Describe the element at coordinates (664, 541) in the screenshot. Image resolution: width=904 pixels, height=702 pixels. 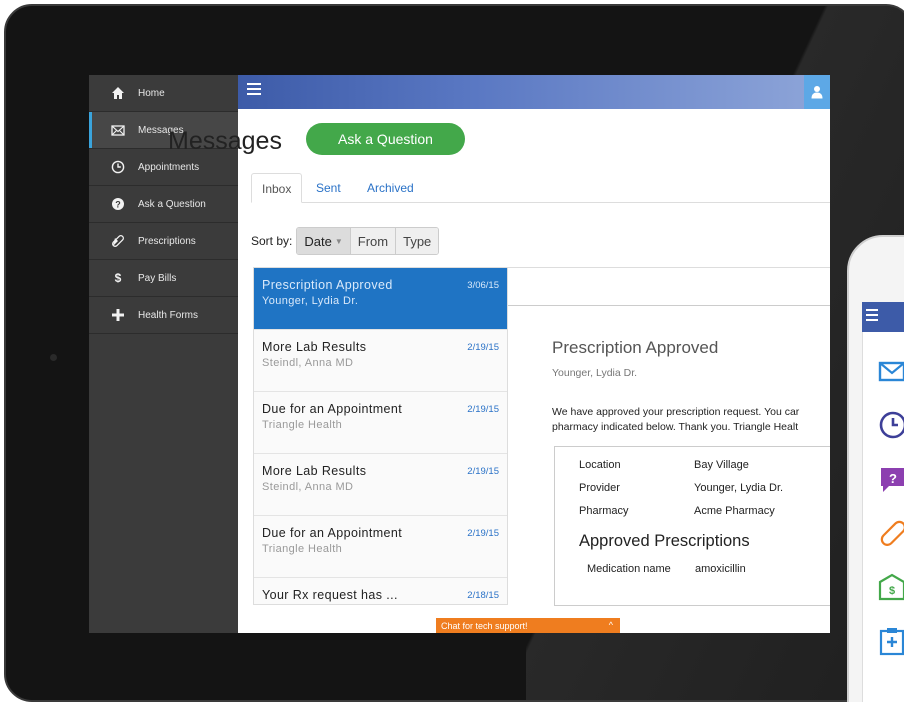
I see `approved-prescriptions-heading: Approved Prescriptions` at that location.